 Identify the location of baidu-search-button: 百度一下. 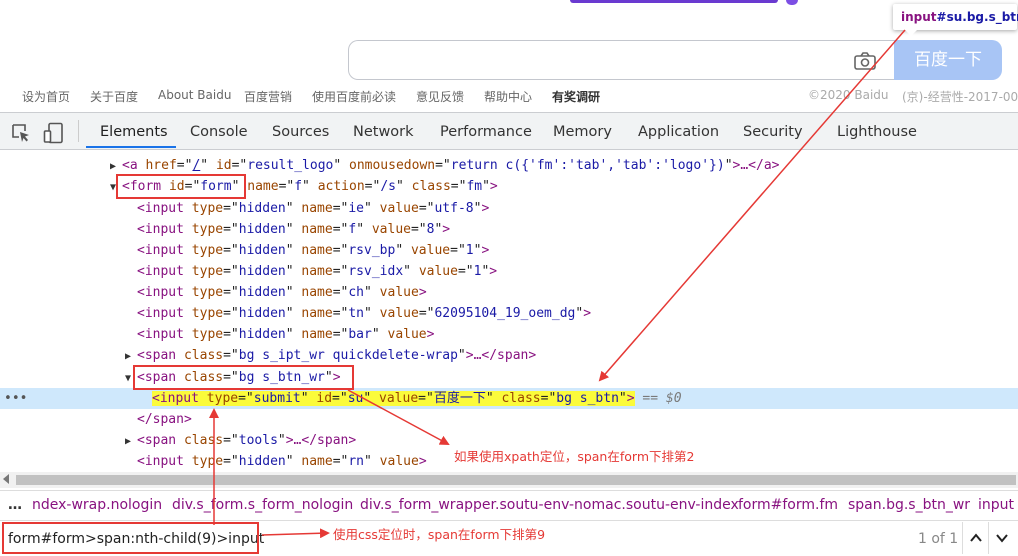
(948, 60).